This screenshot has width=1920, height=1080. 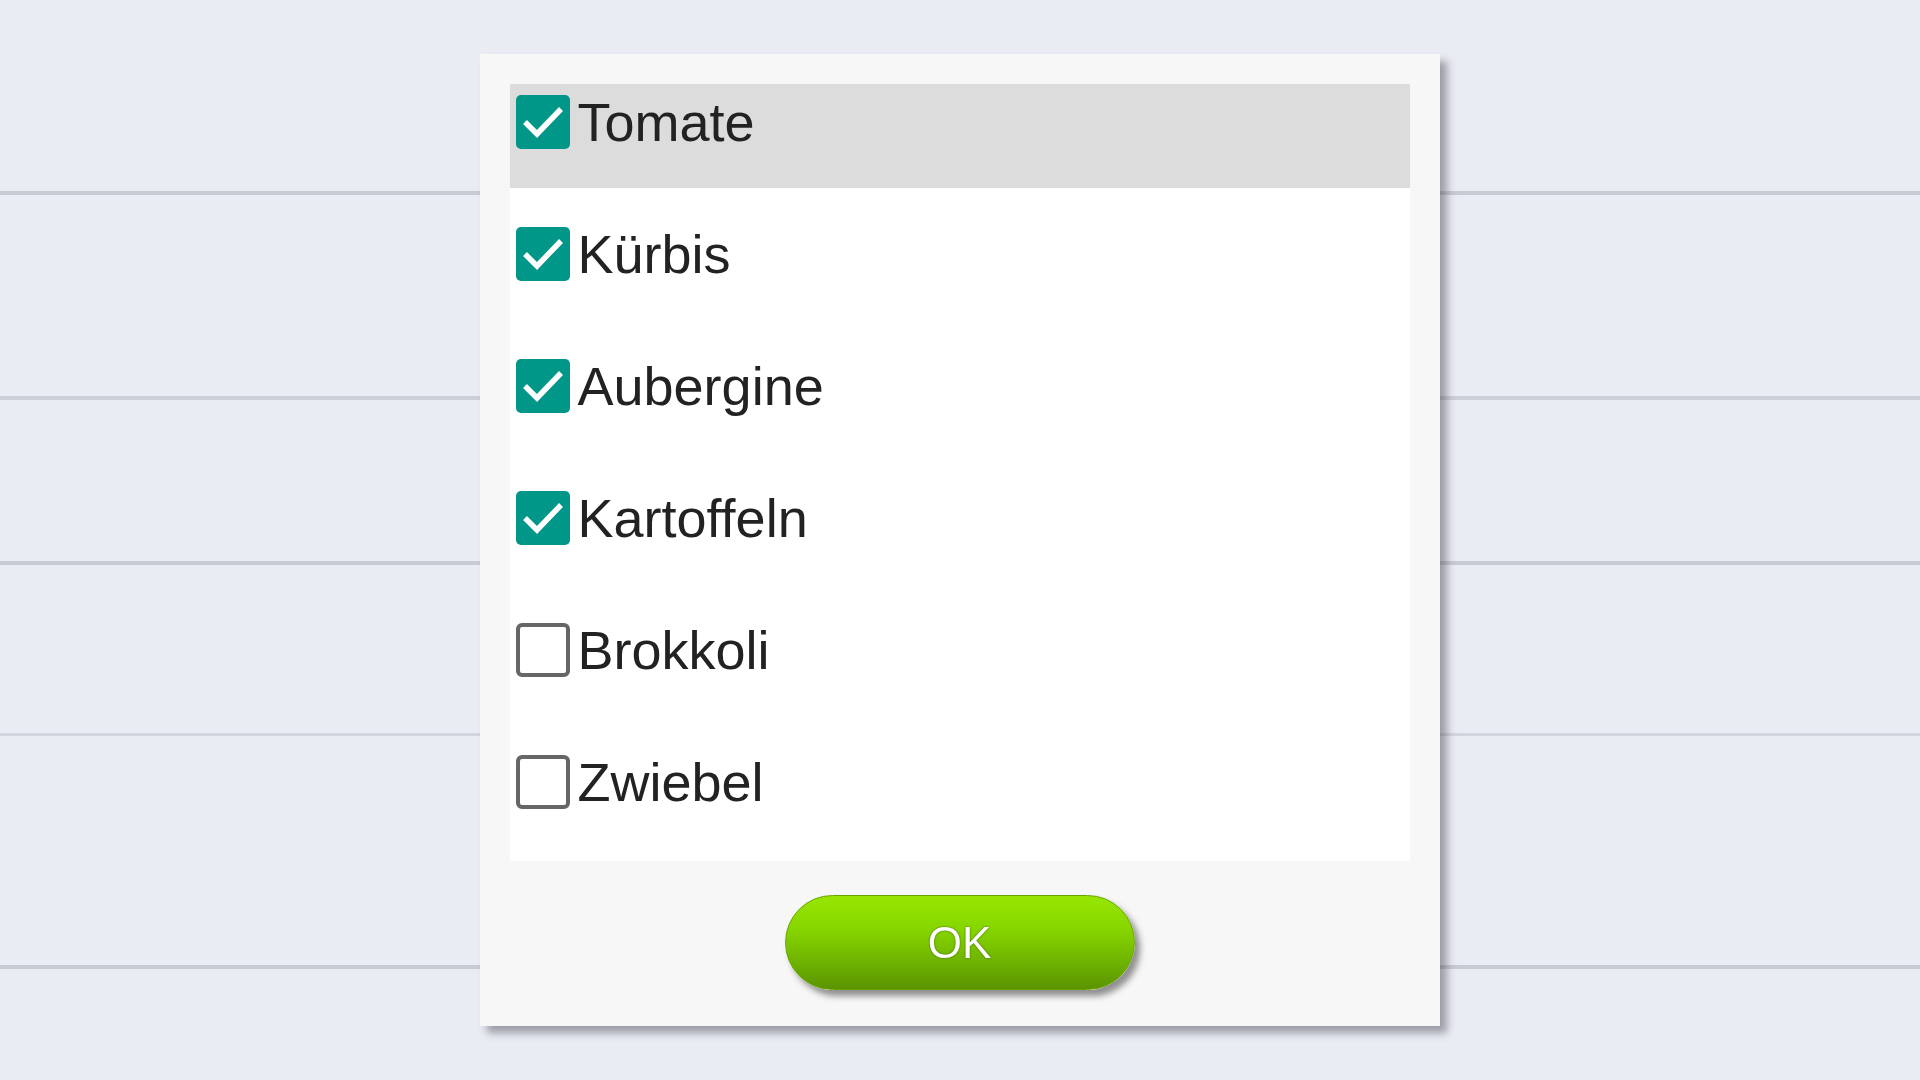 I want to click on list-item: Kartoffeln, so click(x=959, y=532).